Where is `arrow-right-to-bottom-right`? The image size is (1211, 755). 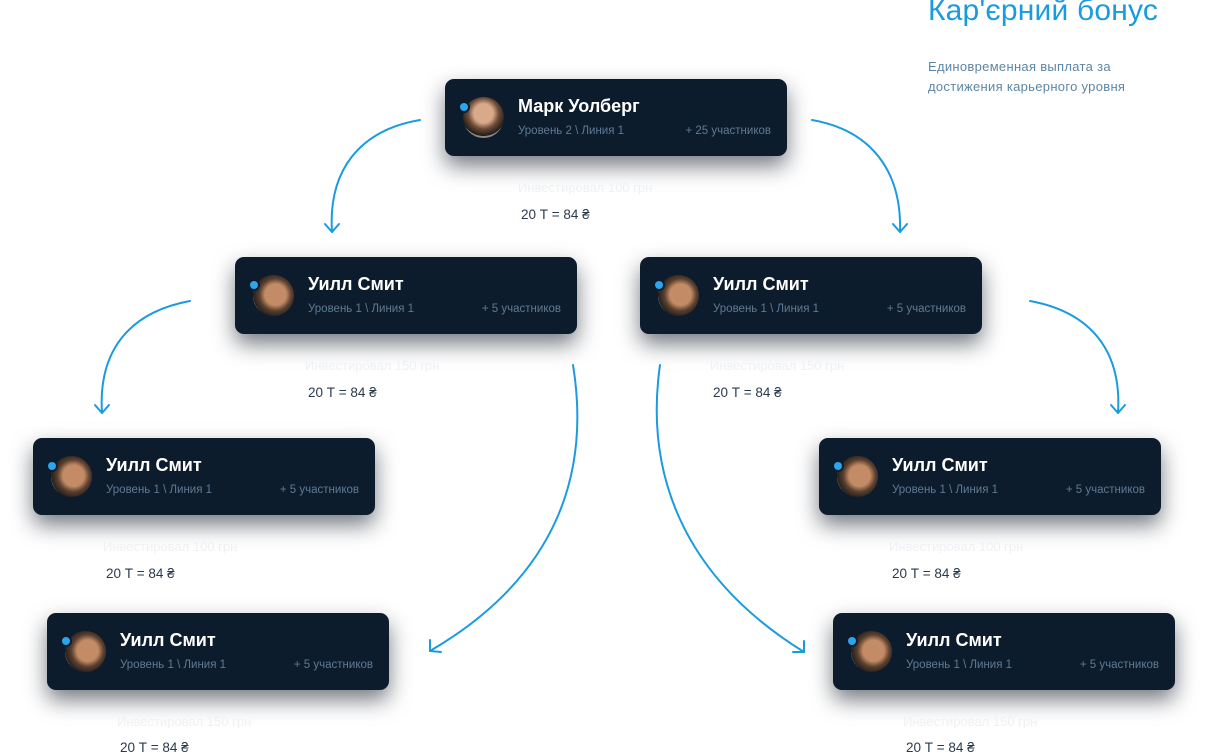 arrow-right-to-bottom-right is located at coordinates (730, 508).